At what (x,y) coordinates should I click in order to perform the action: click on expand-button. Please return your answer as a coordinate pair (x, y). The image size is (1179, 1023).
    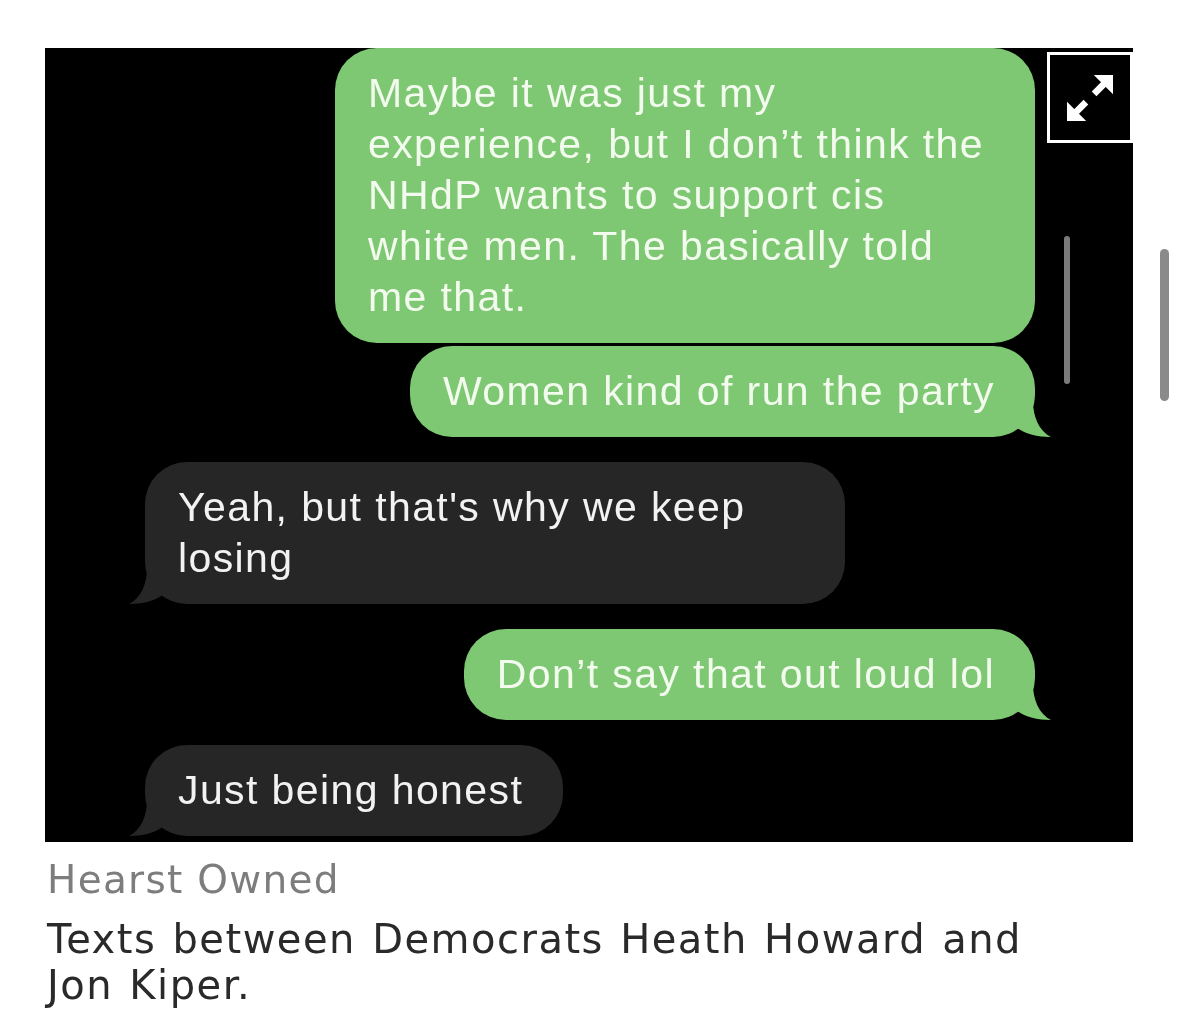
    Looking at the image, I should click on (1090, 97).